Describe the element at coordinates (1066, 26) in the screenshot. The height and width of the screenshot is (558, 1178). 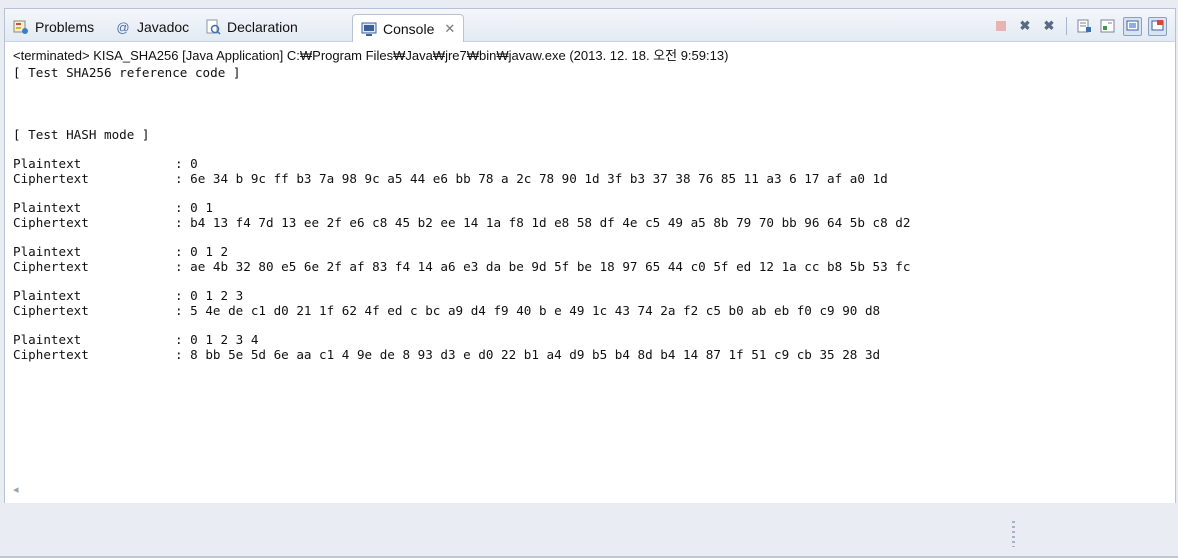
I see `toolbar-separator` at that location.